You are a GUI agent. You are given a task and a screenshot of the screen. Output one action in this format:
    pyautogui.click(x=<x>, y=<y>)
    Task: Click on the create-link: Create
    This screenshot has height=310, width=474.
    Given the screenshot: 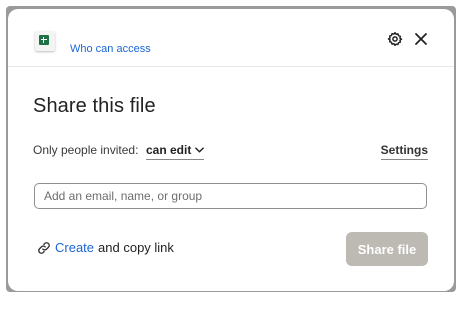 What is the action you would take?
    pyautogui.click(x=74, y=247)
    